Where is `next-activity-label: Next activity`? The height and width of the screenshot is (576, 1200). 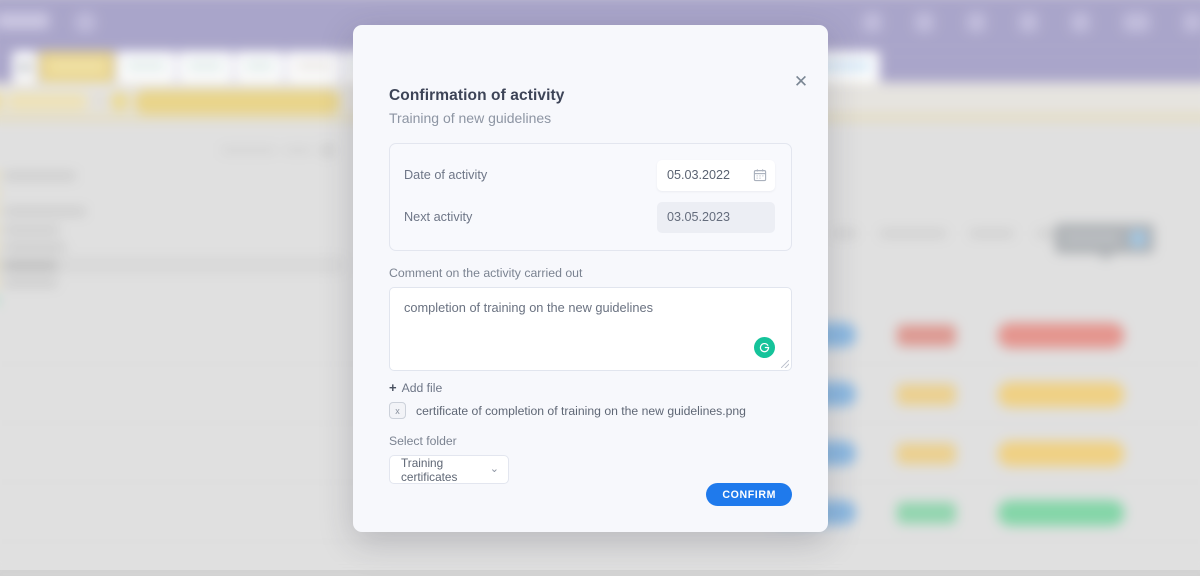 next-activity-label: Next activity is located at coordinates (530, 217).